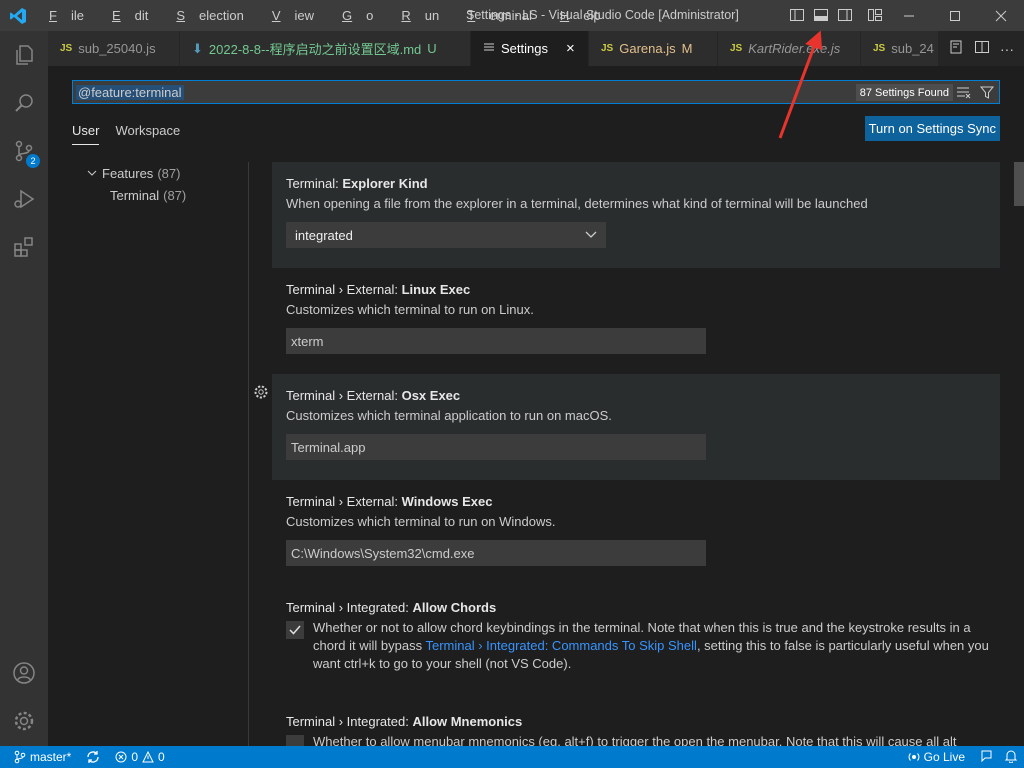  What do you see at coordinates (936, 757) in the screenshot?
I see `go-live-status: Go Live` at bounding box center [936, 757].